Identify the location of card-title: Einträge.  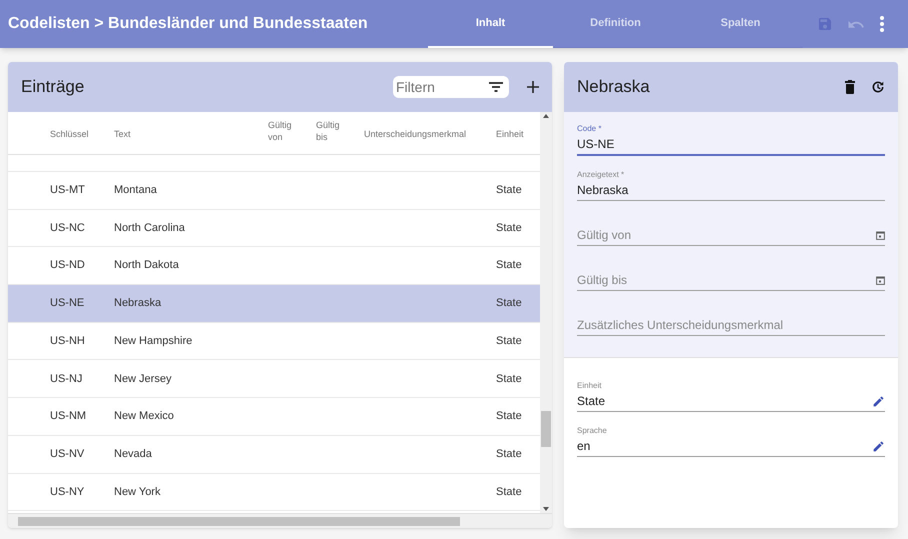
(53, 87).